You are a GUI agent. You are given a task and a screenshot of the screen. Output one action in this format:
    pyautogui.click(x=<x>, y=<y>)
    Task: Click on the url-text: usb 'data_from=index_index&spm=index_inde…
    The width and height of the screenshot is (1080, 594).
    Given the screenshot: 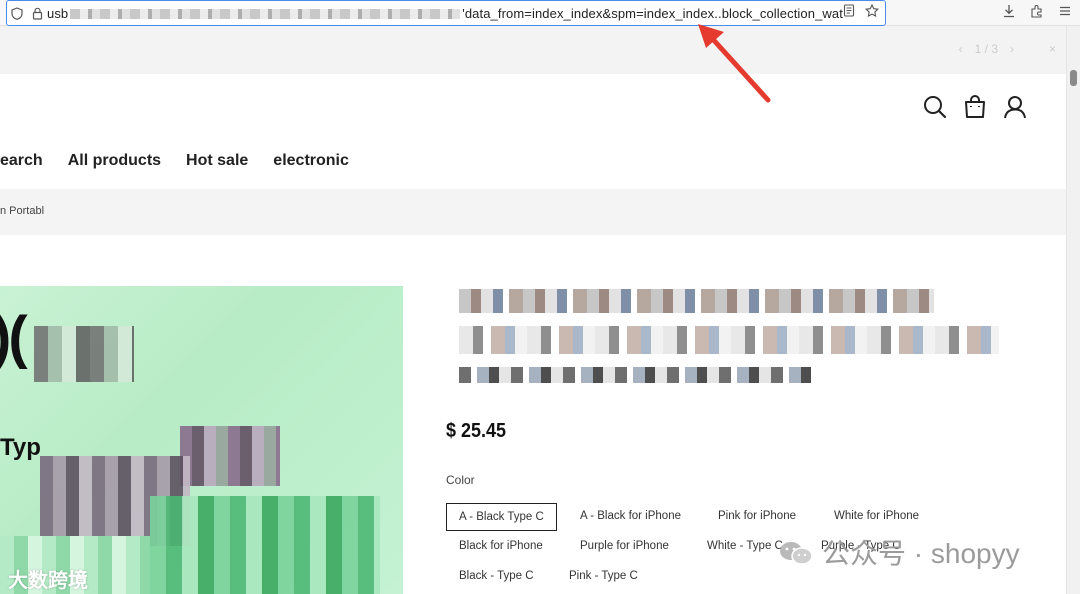 What is the action you would take?
    pyautogui.click(x=445, y=13)
    